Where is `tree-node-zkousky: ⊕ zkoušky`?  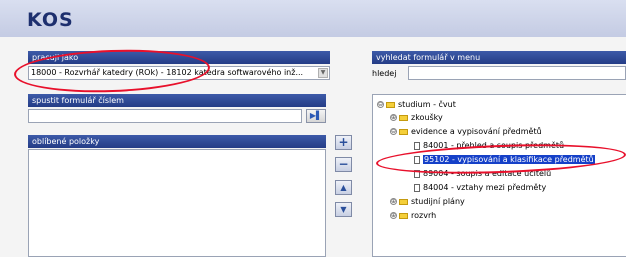
tree-node-zkousky: ⊕ zkoušky is located at coordinates (416, 117).